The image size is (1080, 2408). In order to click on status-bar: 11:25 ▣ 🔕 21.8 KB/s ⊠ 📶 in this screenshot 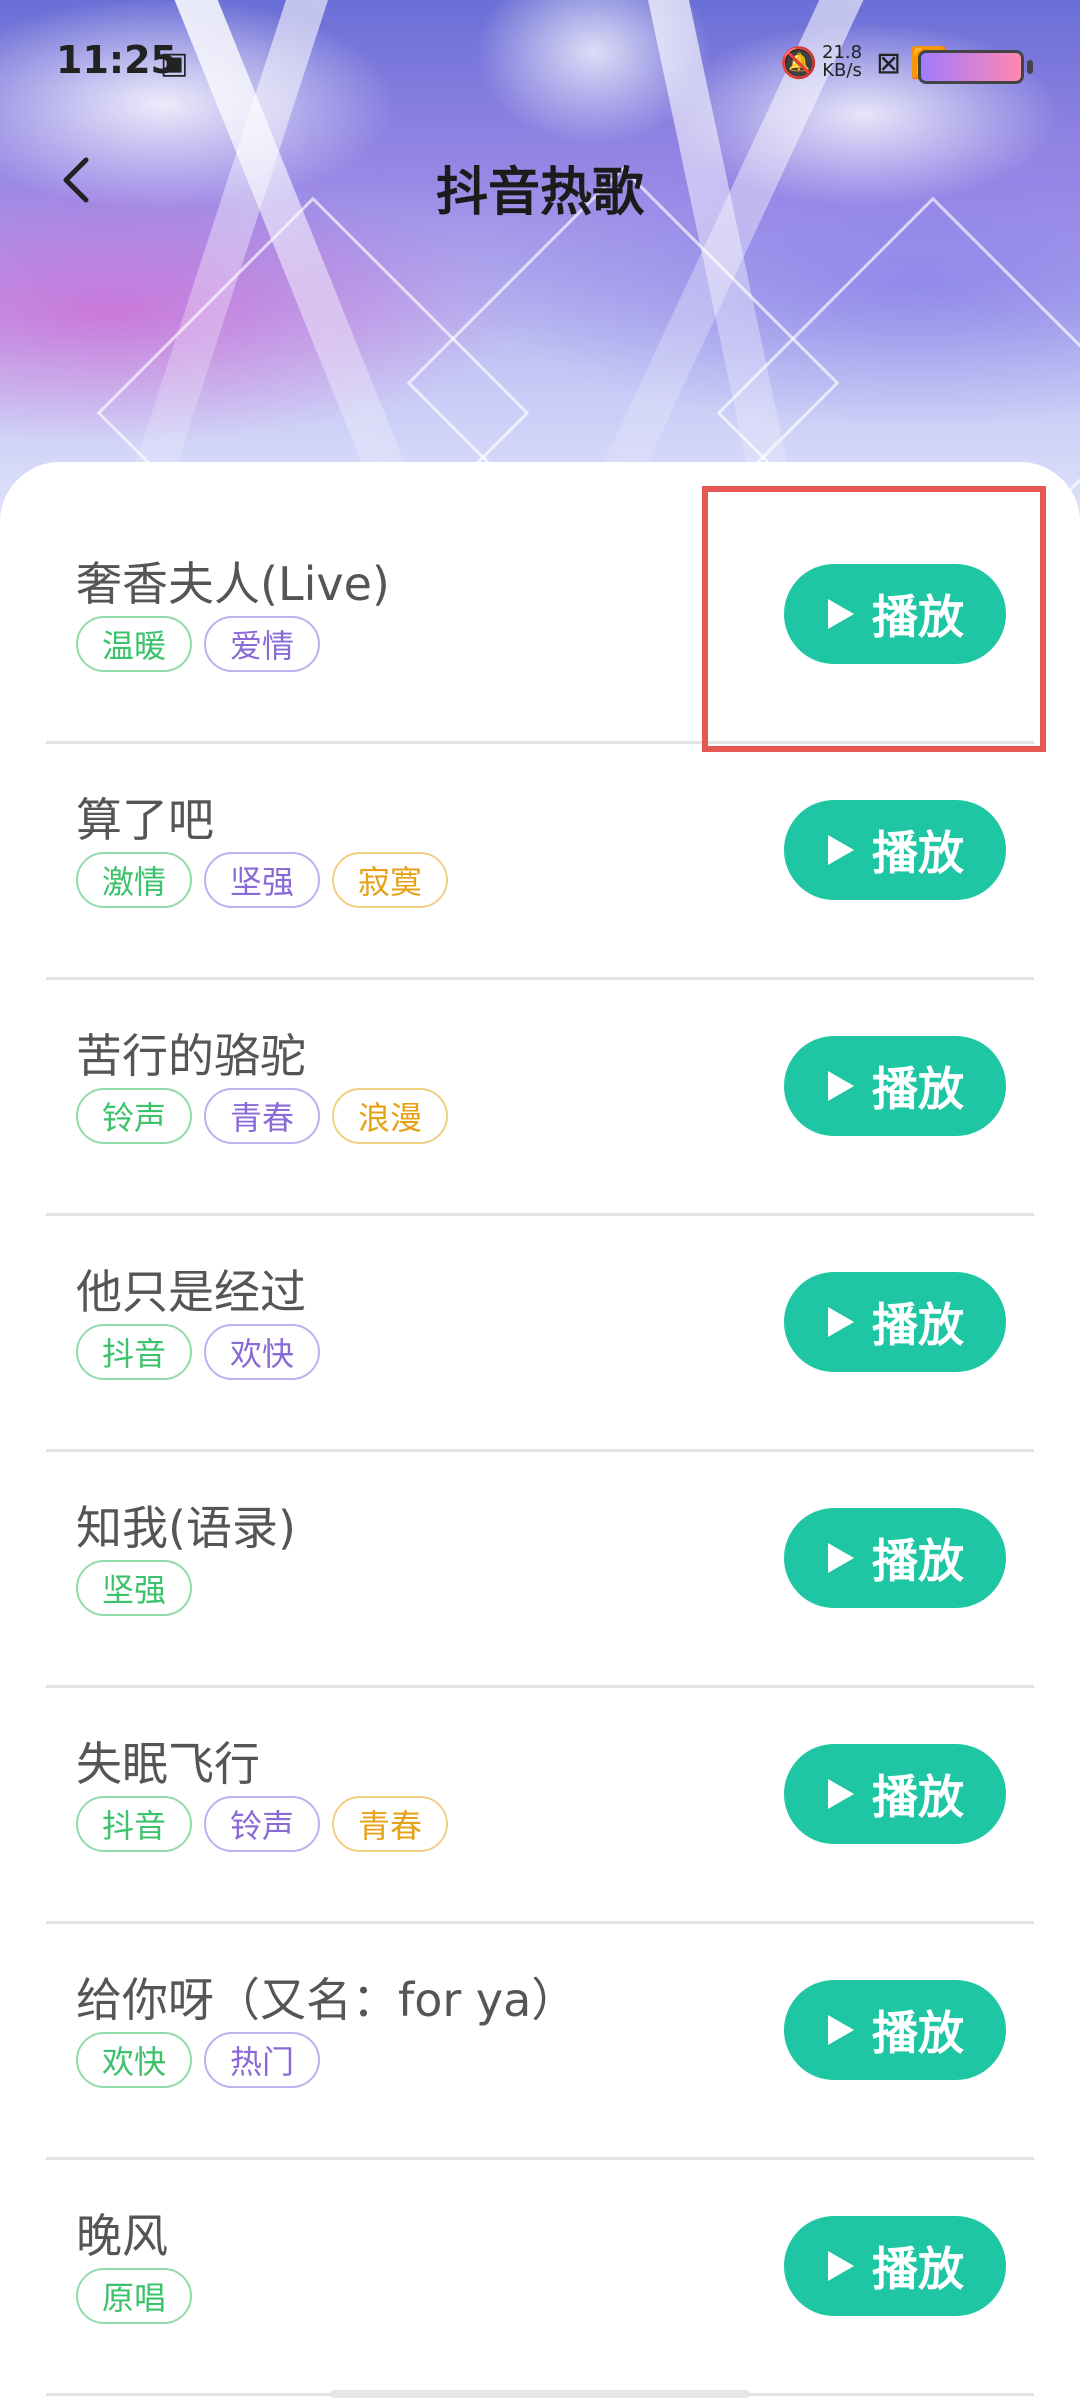, I will do `click(540, 60)`.